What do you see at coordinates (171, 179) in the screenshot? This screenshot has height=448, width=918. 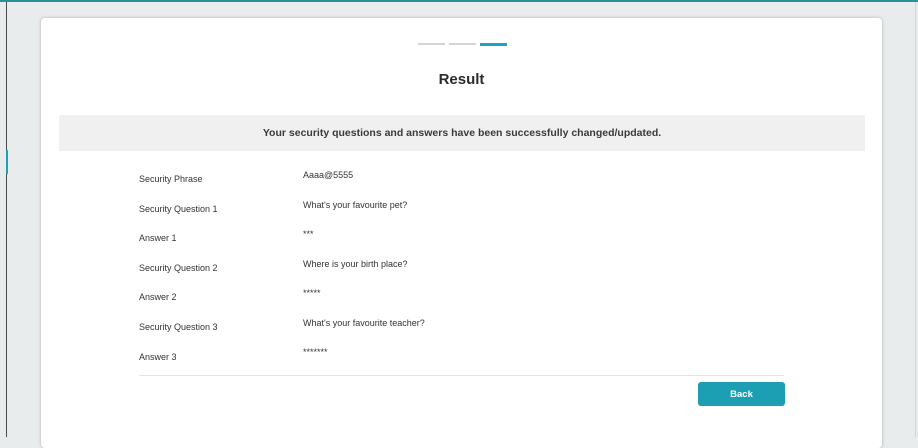 I see `security-phrase-label: Security Phrase` at bounding box center [171, 179].